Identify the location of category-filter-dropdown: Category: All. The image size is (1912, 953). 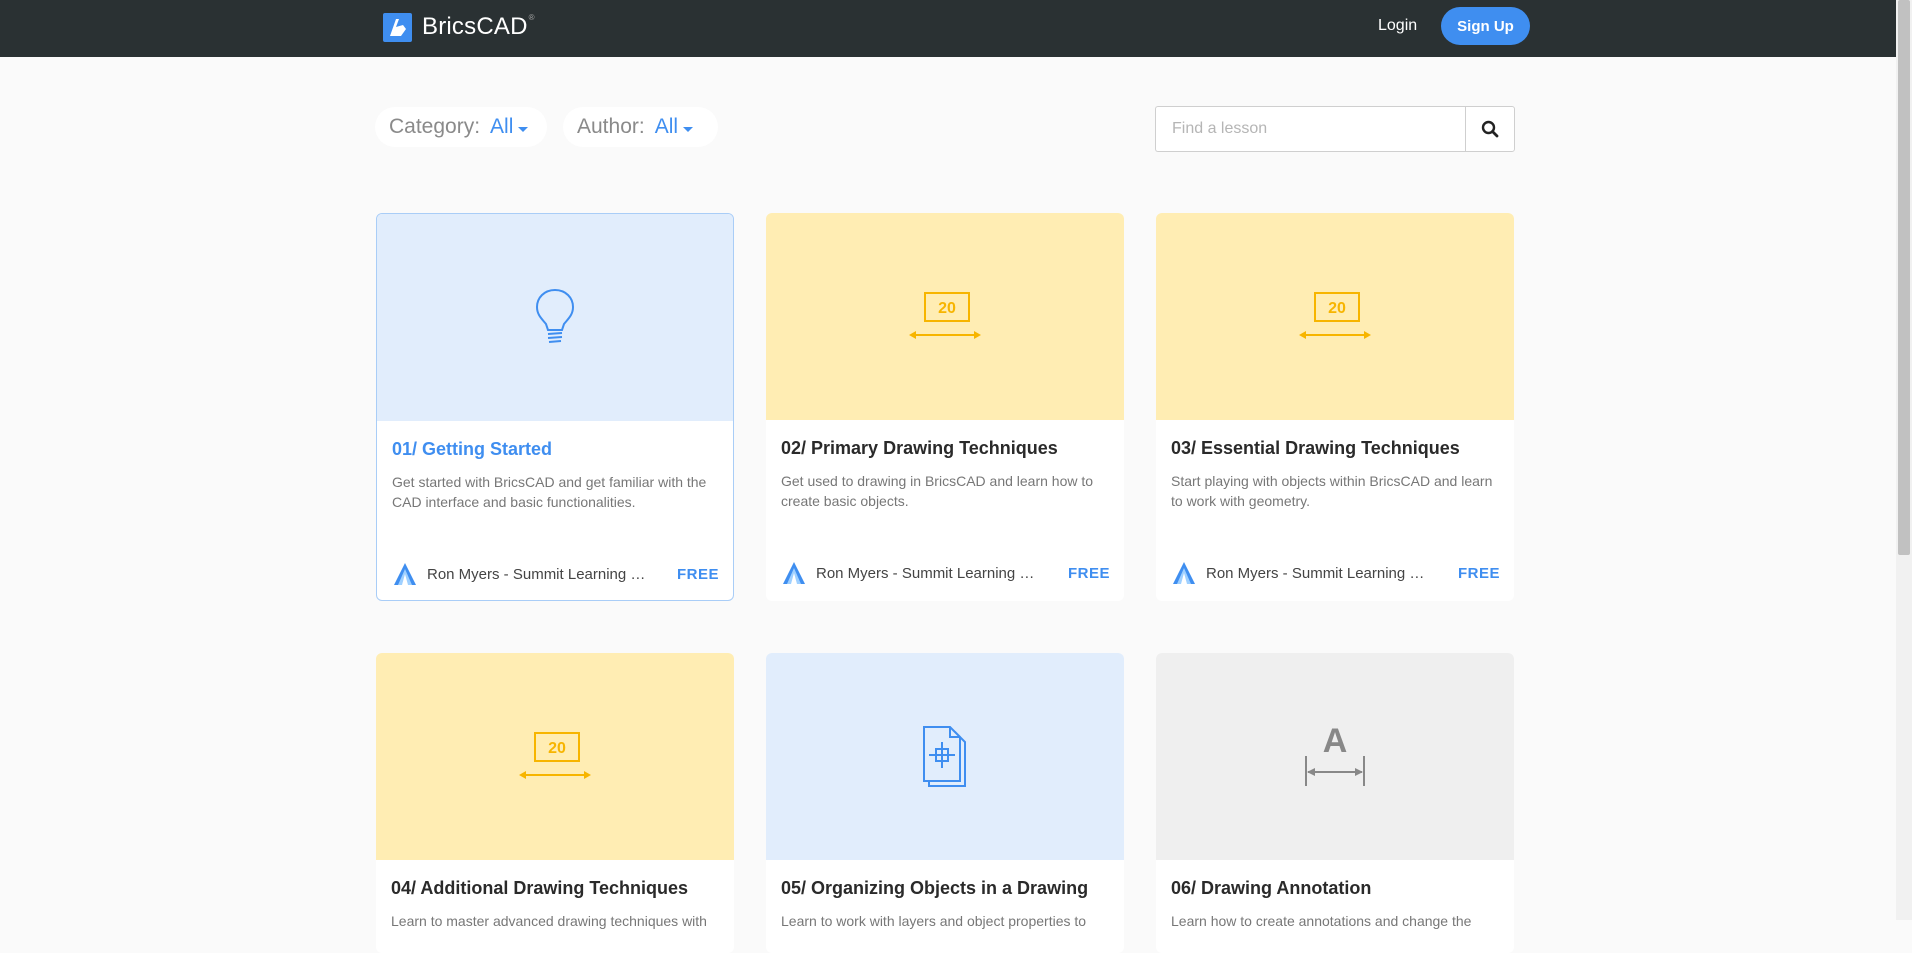
(461, 127).